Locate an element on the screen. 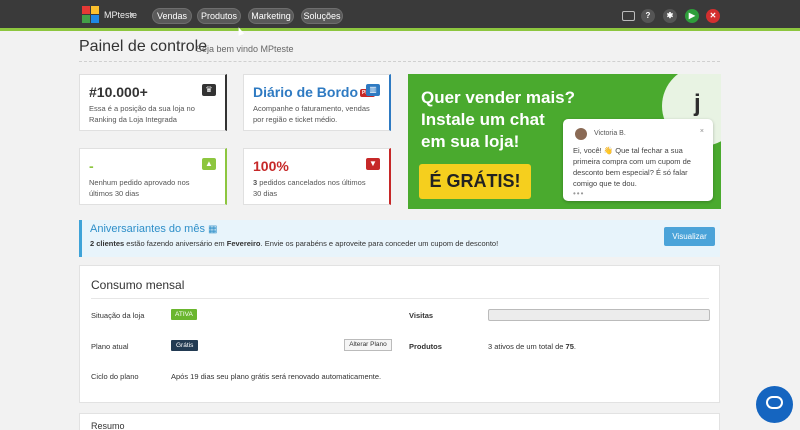 Image resolution: width=800 pixels, height=430 pixels. situacao-label: Situação da loja is located at coordinates (118, 315).